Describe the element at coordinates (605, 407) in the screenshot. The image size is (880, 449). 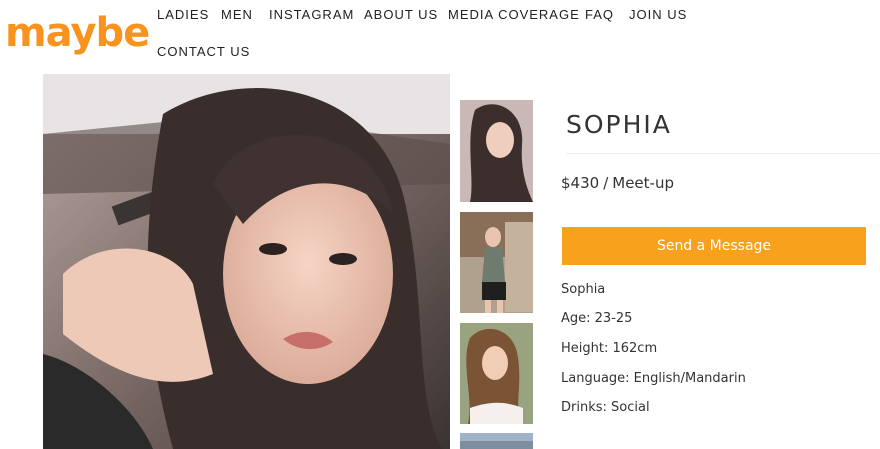
I see `detail-drinks: Drinks: Social` at that location.